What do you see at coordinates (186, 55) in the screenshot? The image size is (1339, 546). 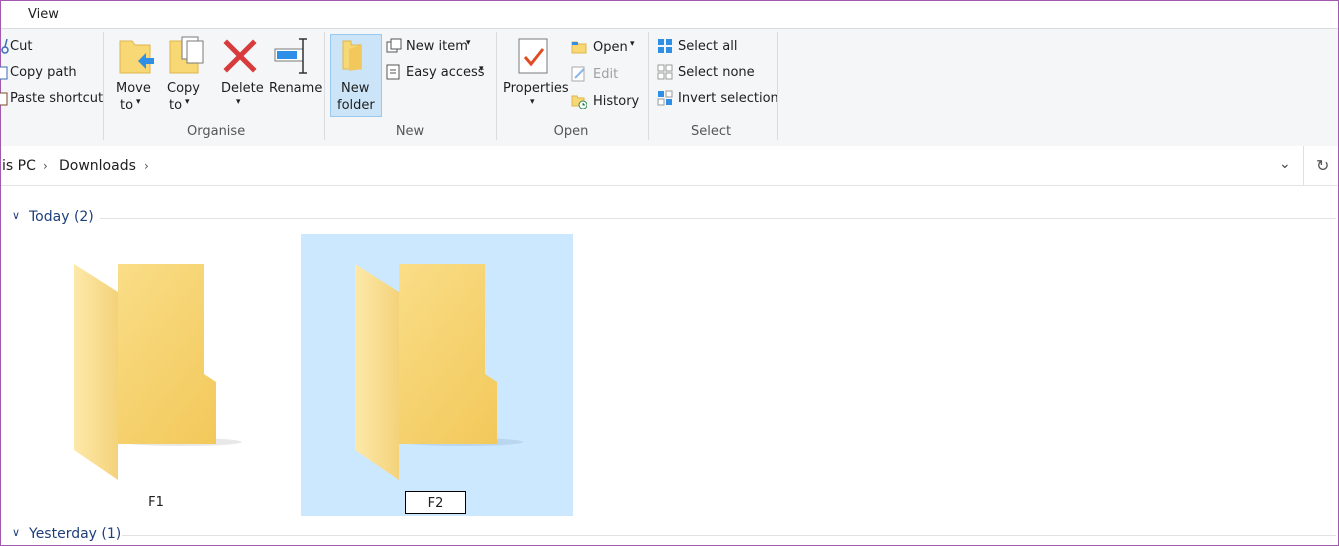 I see `copy-to-icon` at bounding box center [186, 55].